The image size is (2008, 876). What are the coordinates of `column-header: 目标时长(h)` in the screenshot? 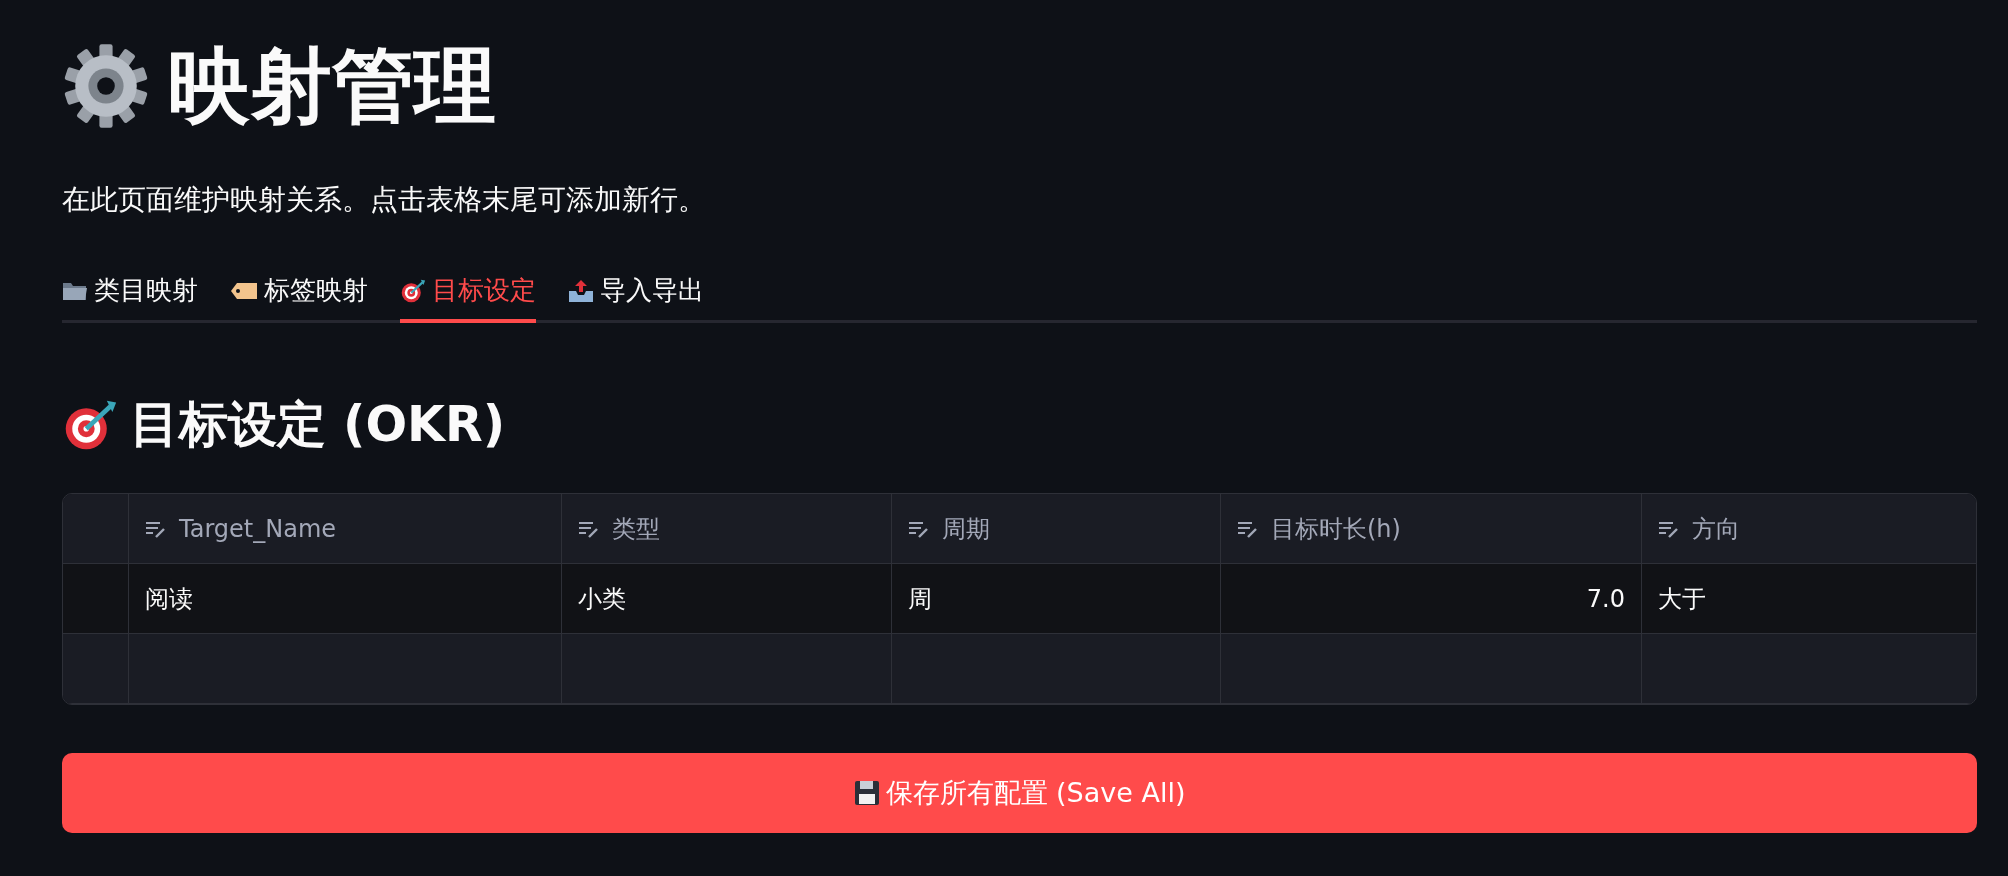 It's located at (1431, 529).